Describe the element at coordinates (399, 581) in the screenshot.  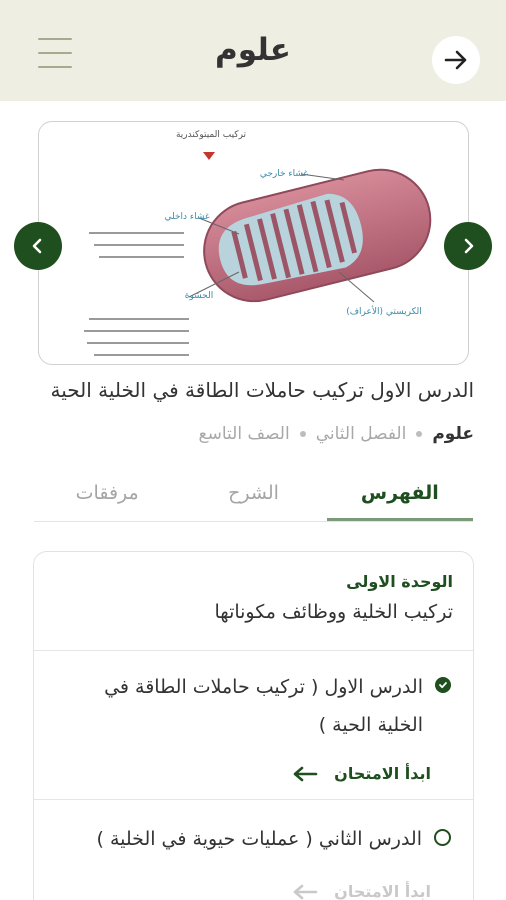
I see `unit-label: الوحدة الاولى` at that location.